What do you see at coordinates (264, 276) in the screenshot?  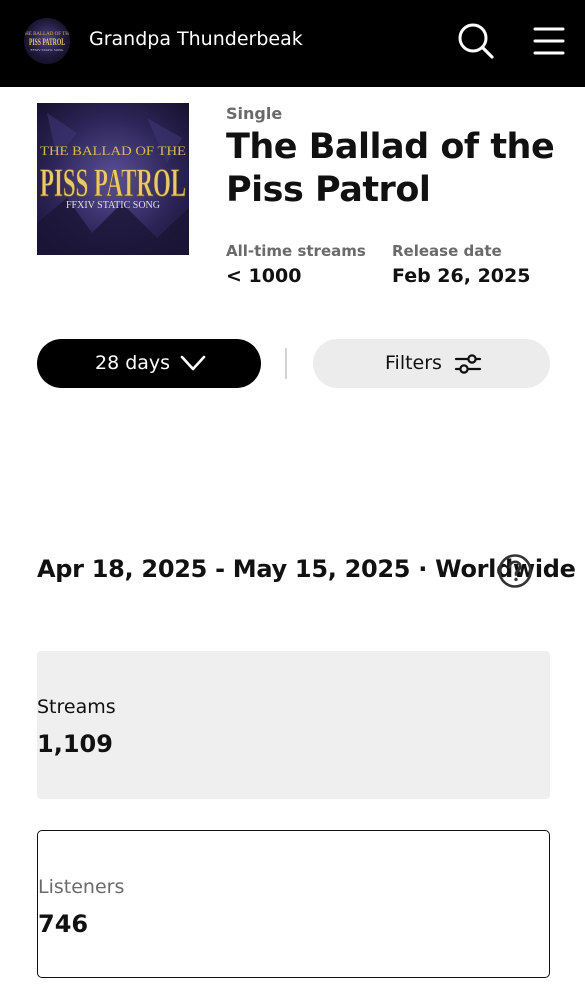 I see `all-time-streams-value: < 1000` at bounding box center [264, 276].